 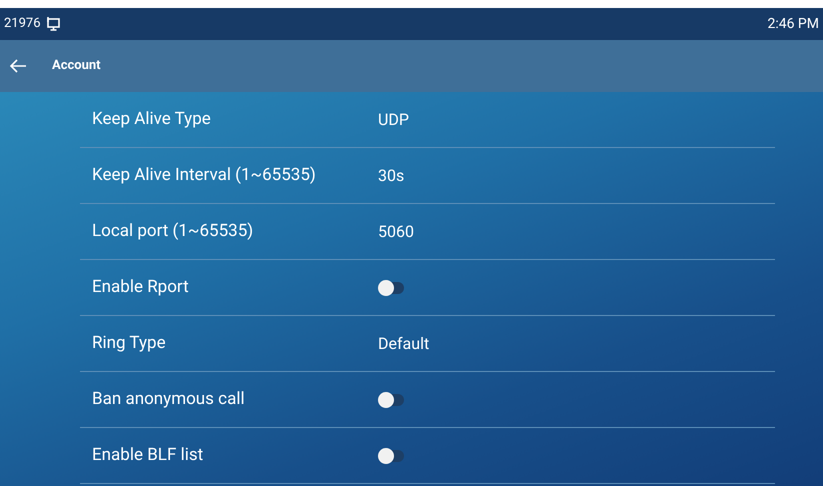 What do you see at coordinates (147, 455) in the screenshot?
I see `setting-label: Enable BLF list` at bounding box center [147, 455].